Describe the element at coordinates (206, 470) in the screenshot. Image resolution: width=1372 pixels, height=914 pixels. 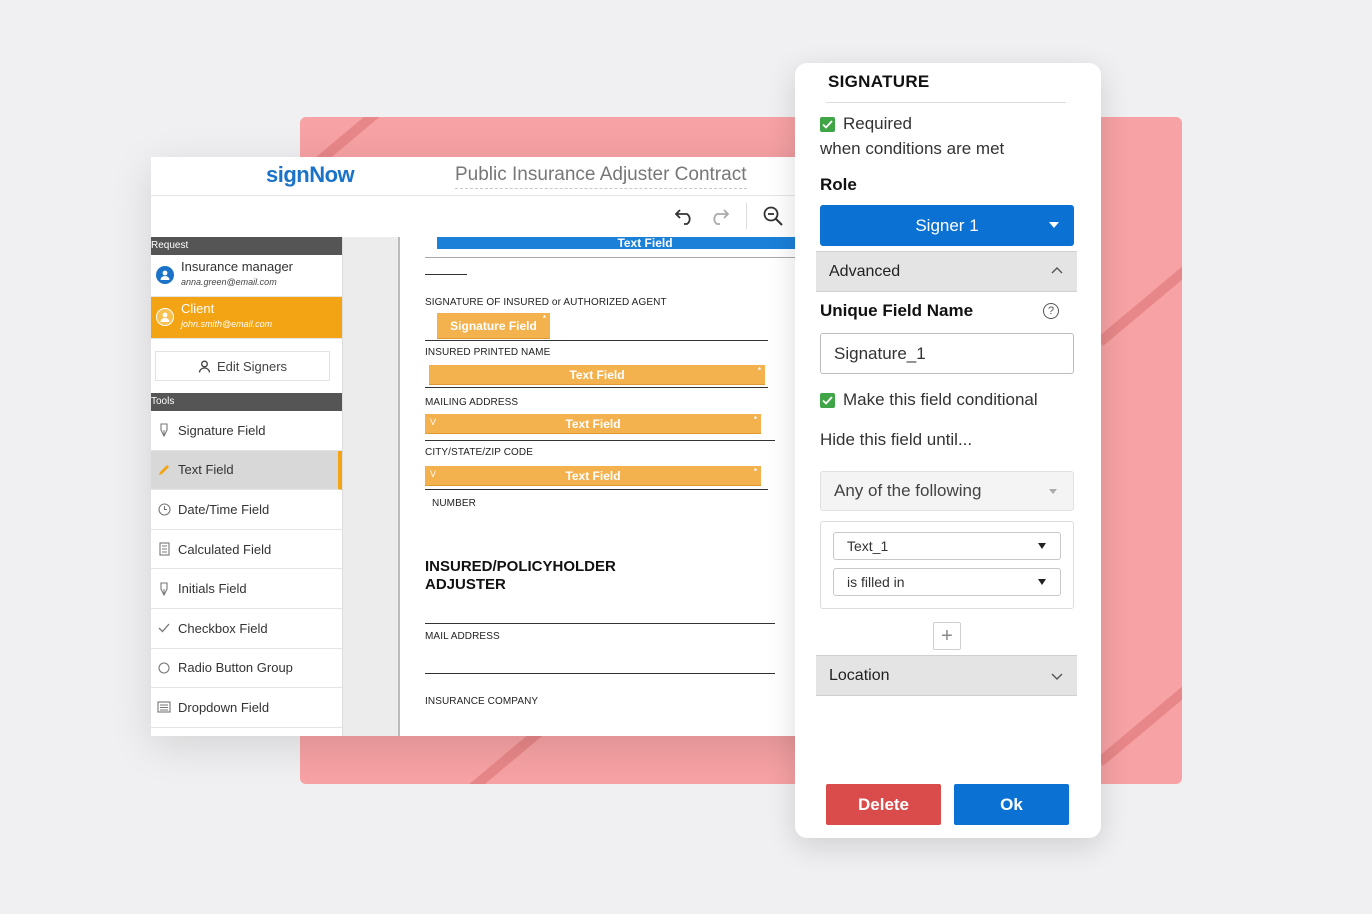
I see `tool-label: Text Field` at that location.